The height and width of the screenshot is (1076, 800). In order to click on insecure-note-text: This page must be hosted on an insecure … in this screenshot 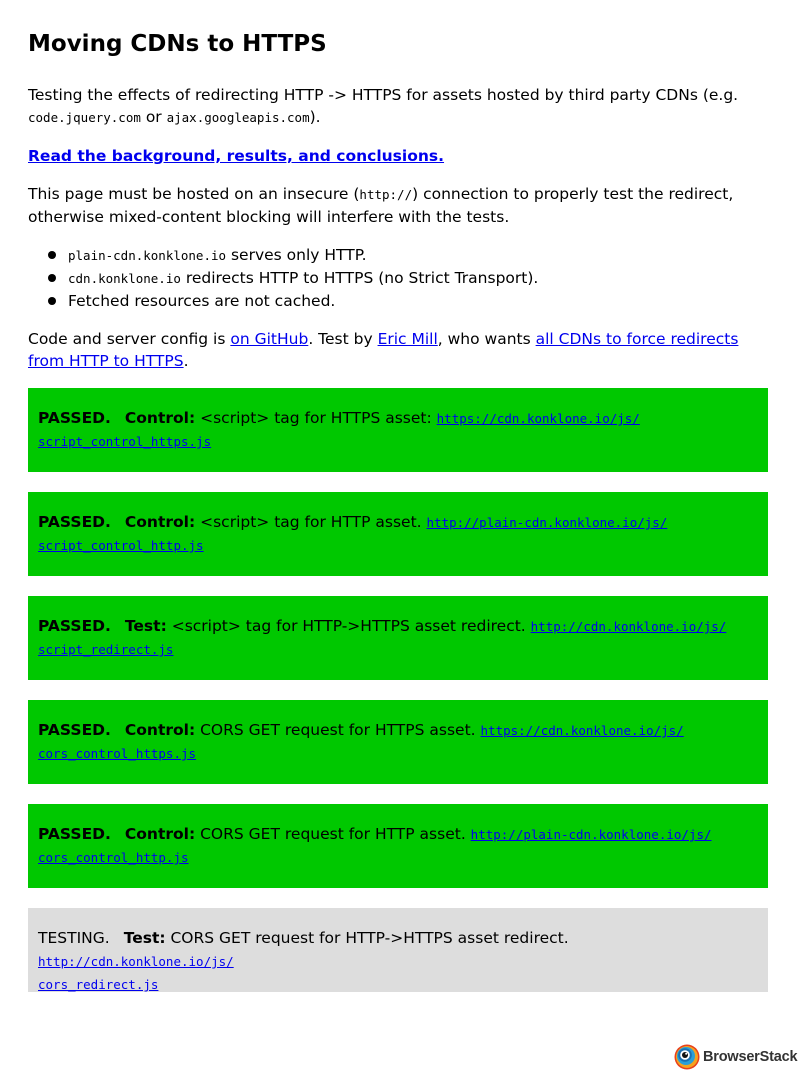, I will do `click(194, 194)`.